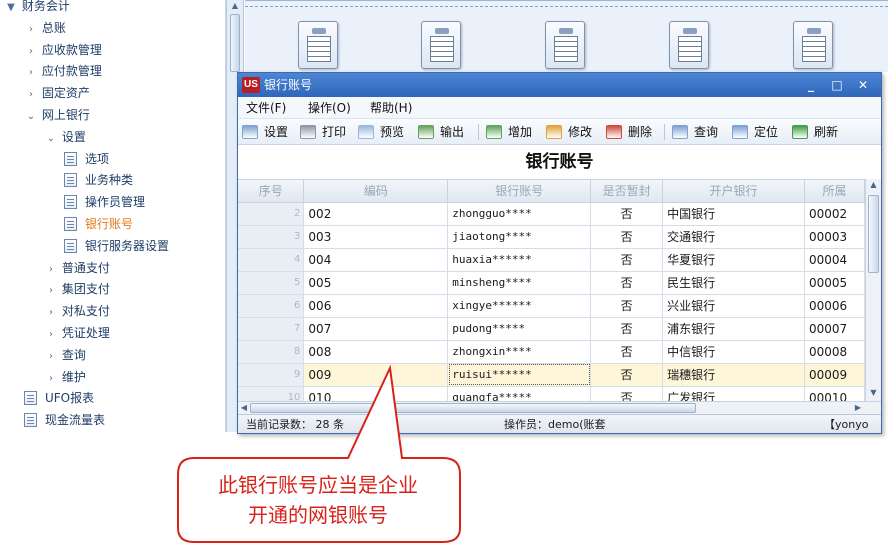 The image size is (888, 546). Describe the element at coordinates (77, 268) in the screenshot. I see `sidebar-item: › 普通支付` at that location.